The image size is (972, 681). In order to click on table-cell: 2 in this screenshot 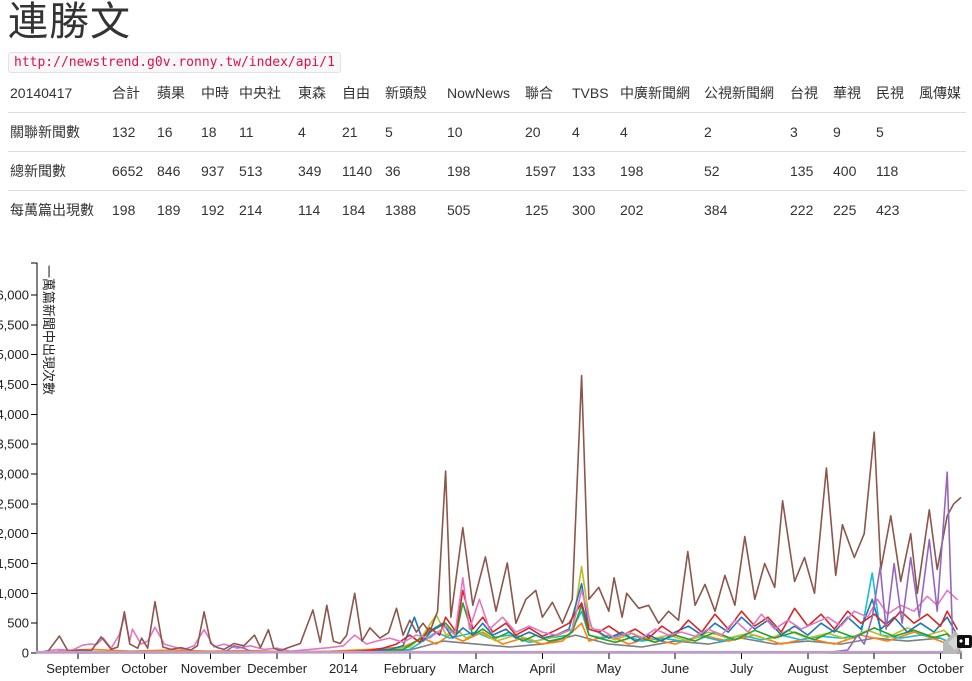, I will do `click(745, 132)`.